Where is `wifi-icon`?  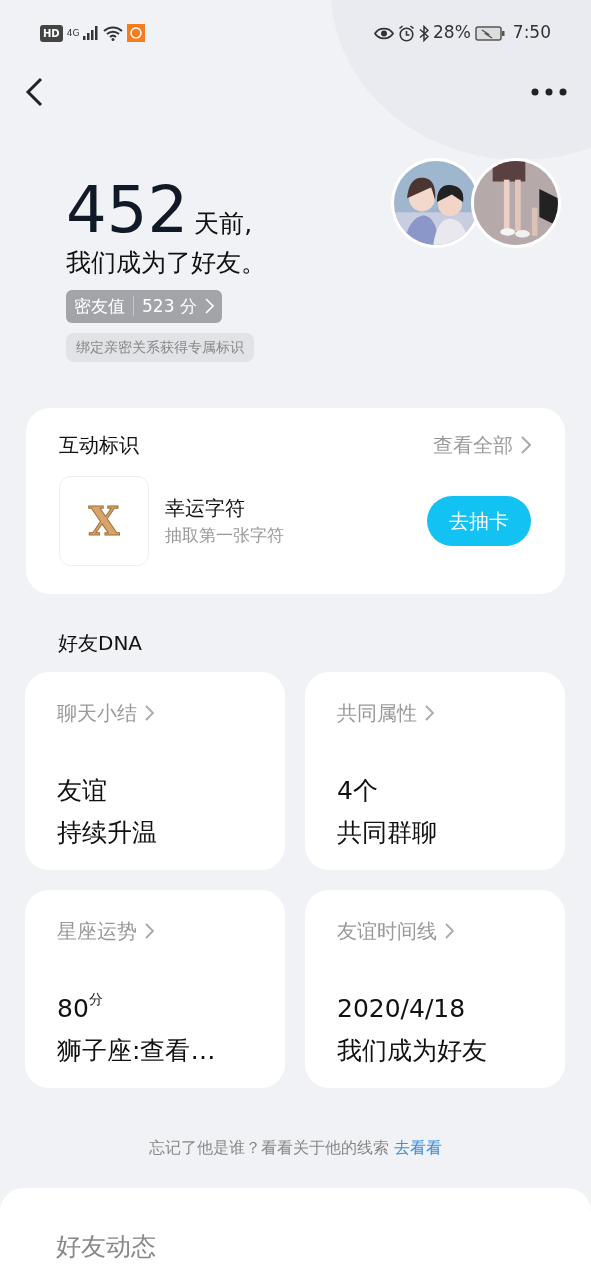
wifi-icon is located at coordinates (113, 33).